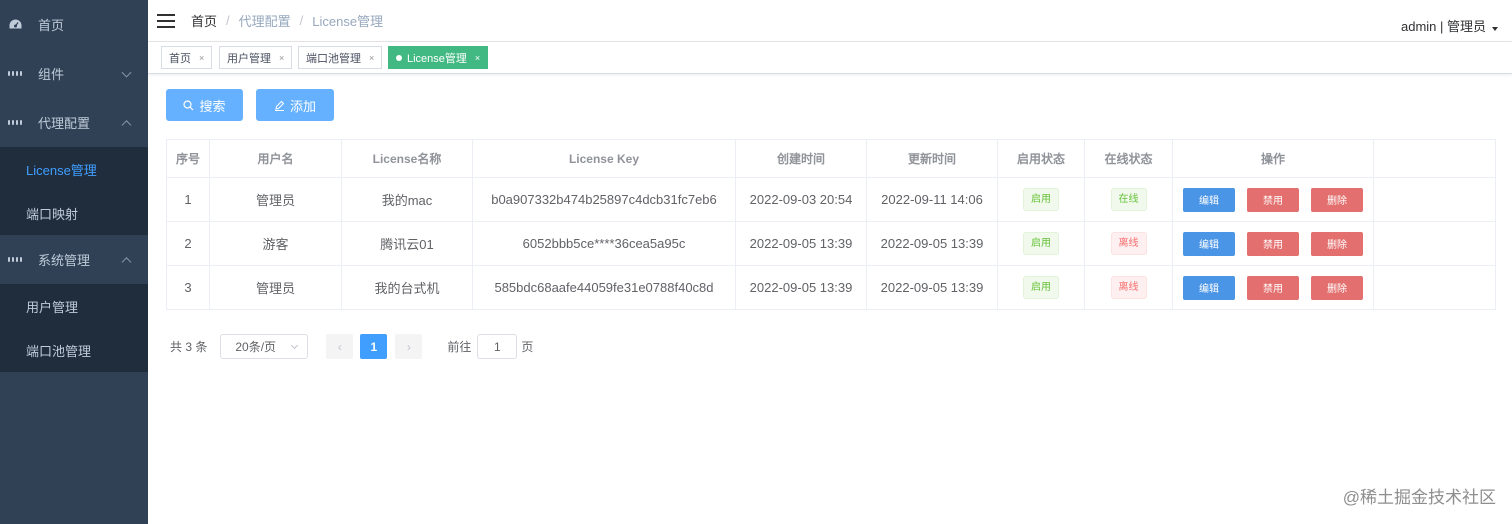 The width and height of the screenshot is (1512, 524). I want to click on sidebar-item-license-management: License管理, so click(74, 169).